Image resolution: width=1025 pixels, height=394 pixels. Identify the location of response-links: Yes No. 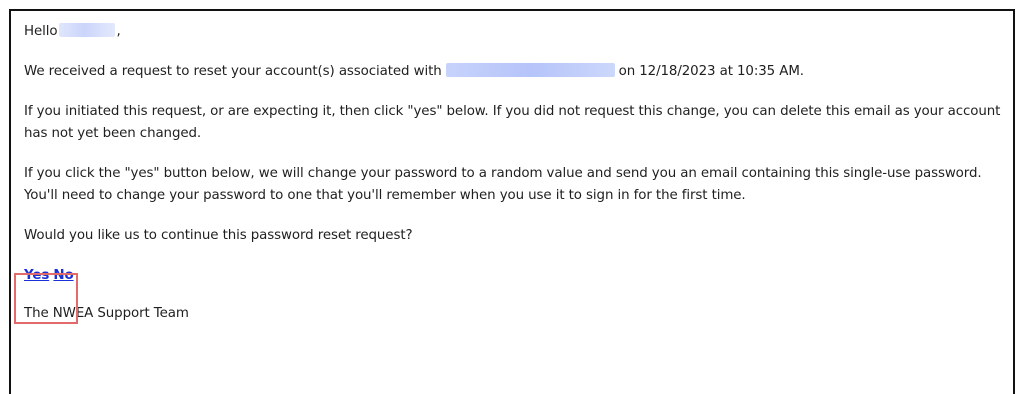
(49, 276).